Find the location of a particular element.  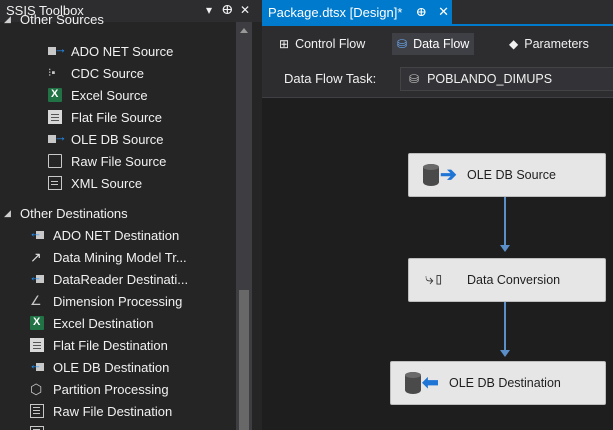

ole-db-source-icon is located at coordinates (57, 137).